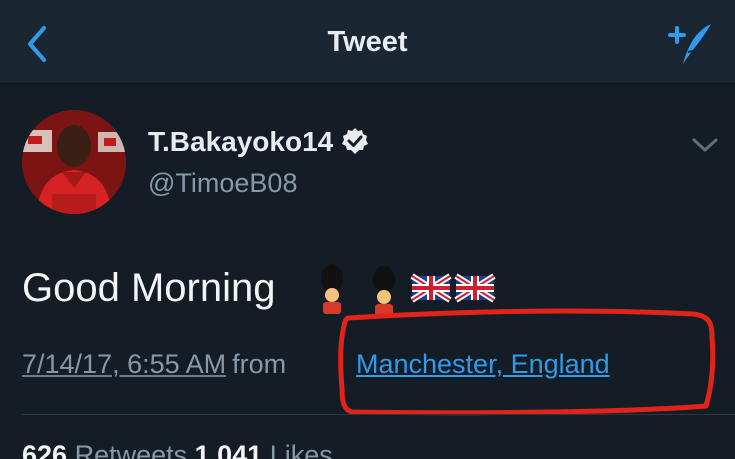  Describe the element at coordinates (241, 141) in the screenshot. I see `display-name-text: T.Bakayoko14` at that location.